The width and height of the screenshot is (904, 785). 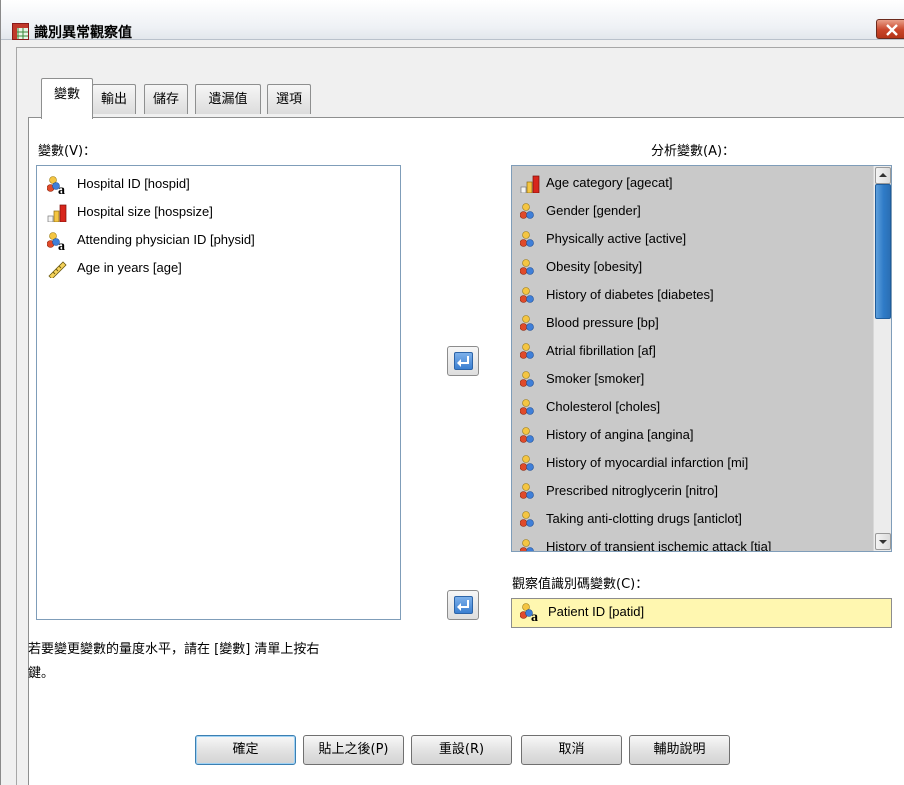 What do you see at coordinates (679, 750) in the screenshot?
I see `help-button: 輔助說明` at bounding box center [679, 750].